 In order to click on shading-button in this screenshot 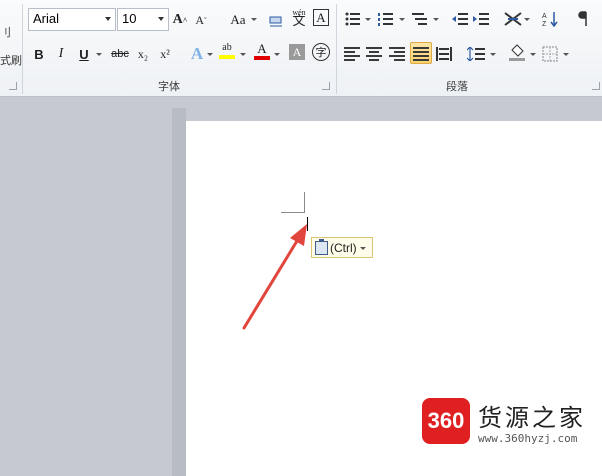, I will do `click(517, 53)`.